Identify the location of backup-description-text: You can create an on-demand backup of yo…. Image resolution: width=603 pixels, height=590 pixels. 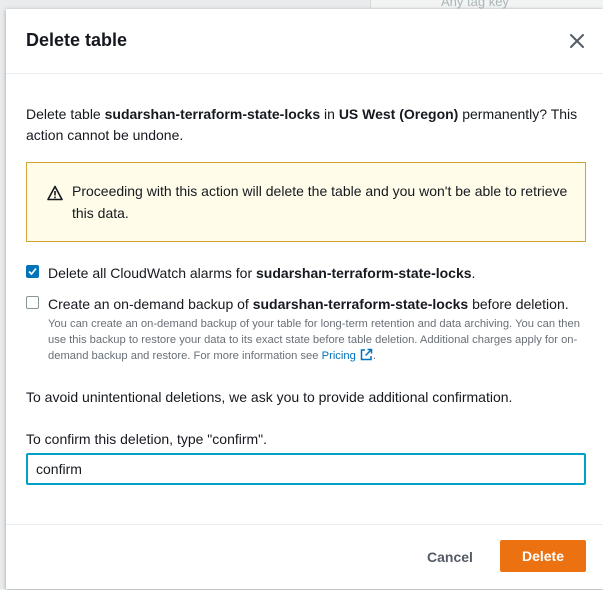
(314, 340).